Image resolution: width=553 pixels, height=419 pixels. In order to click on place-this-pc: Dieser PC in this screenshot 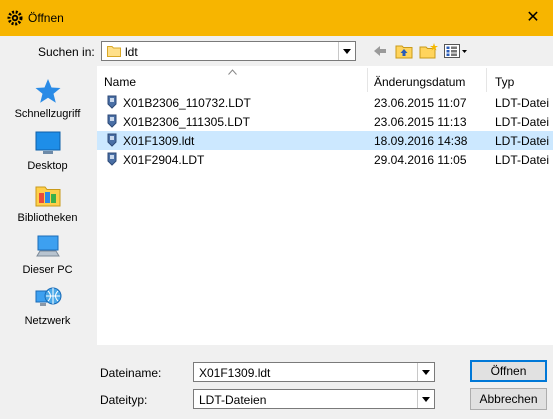, I will do `click(47, 255)`.